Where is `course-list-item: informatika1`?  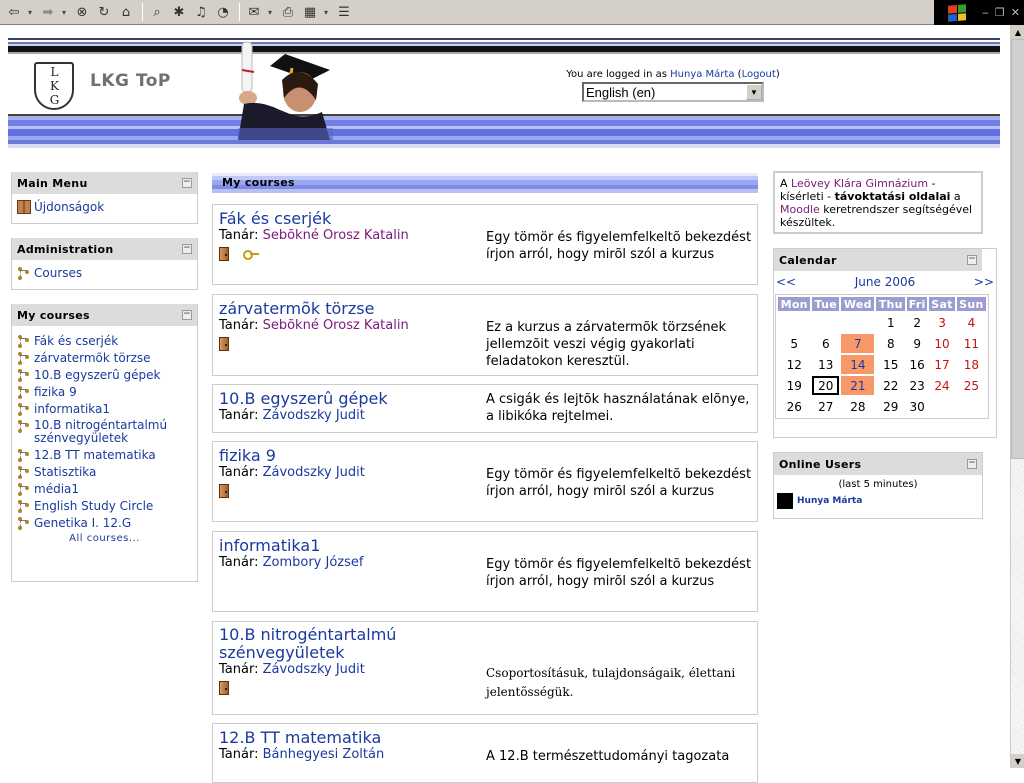
course-list-item: informatika1 is located at coordinates (104, 409).